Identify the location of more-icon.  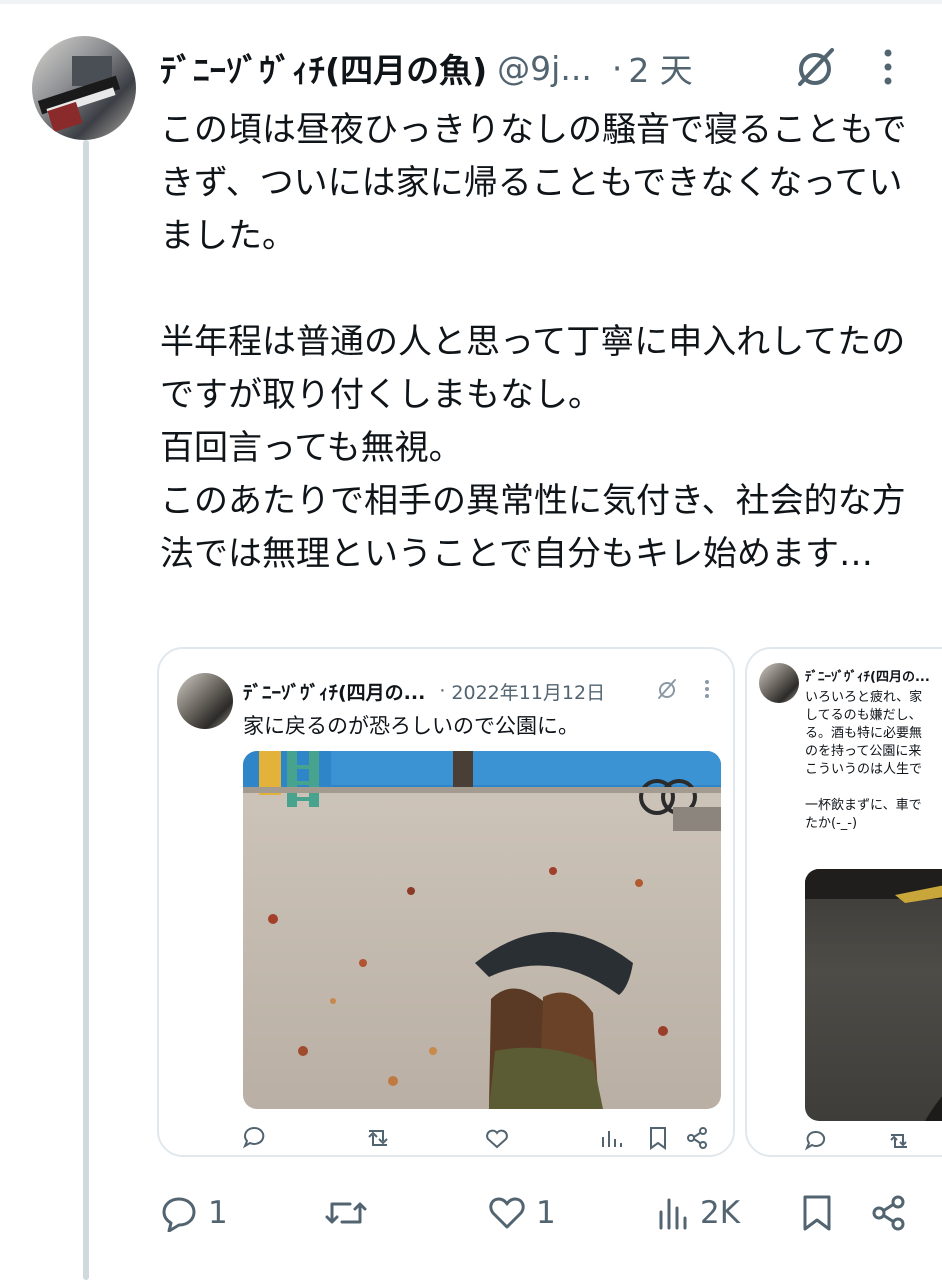
(888, 67).